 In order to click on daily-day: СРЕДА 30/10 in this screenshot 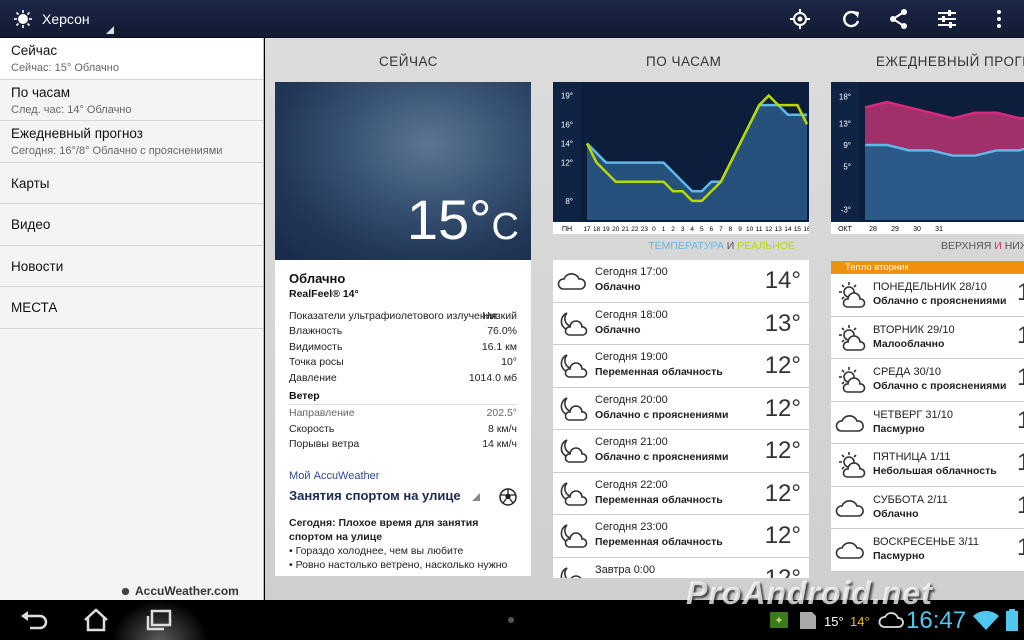, I will do `click(907, 372)`.